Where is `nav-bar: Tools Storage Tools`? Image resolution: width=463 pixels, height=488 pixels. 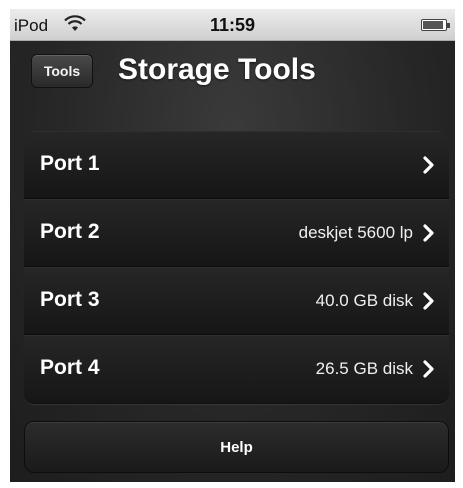 nav-bar: Tools Storage Tools is located at coordinates (232, 72).